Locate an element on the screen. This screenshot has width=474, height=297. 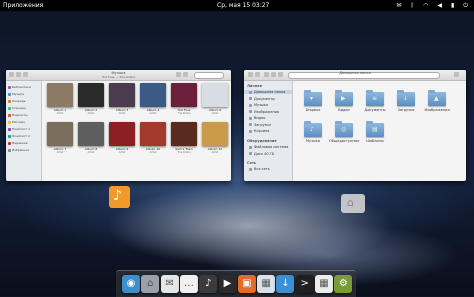
applications-menu: Приложения is located at coordinates (23, 5).